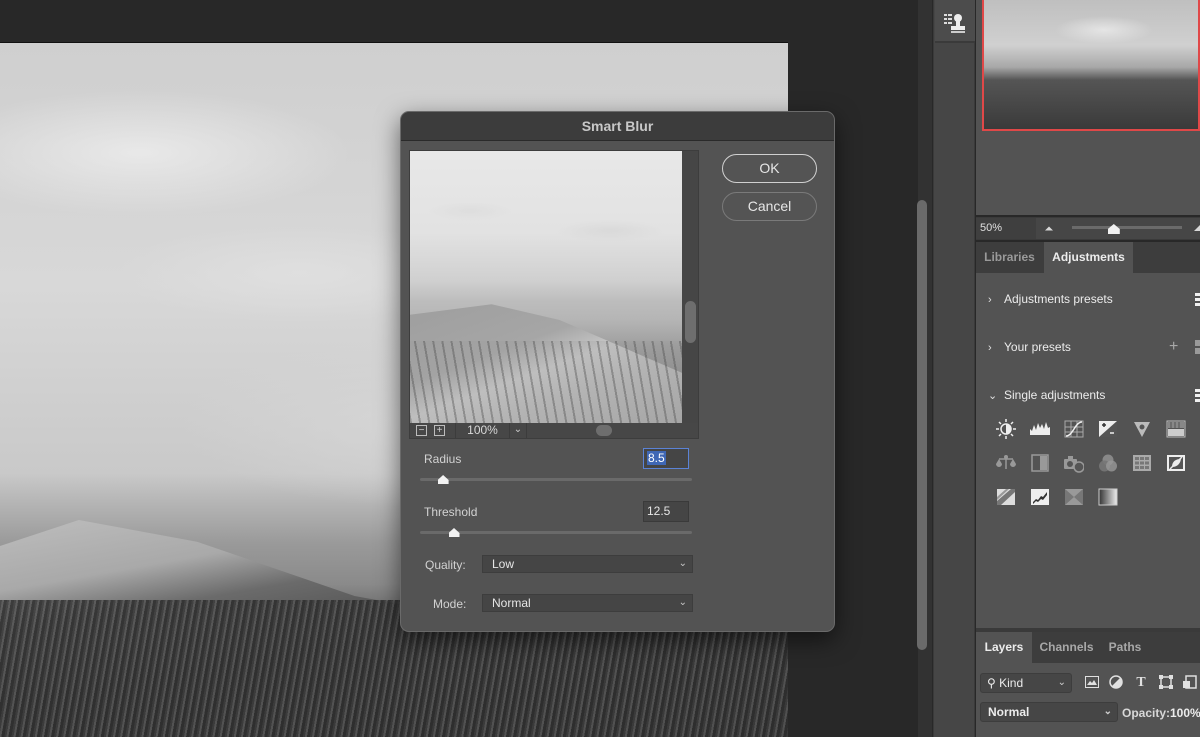  What do you see at coordinates (503, 564) in the screenshot?
I see `quality-value: Low` at bounding box center [503, 564].